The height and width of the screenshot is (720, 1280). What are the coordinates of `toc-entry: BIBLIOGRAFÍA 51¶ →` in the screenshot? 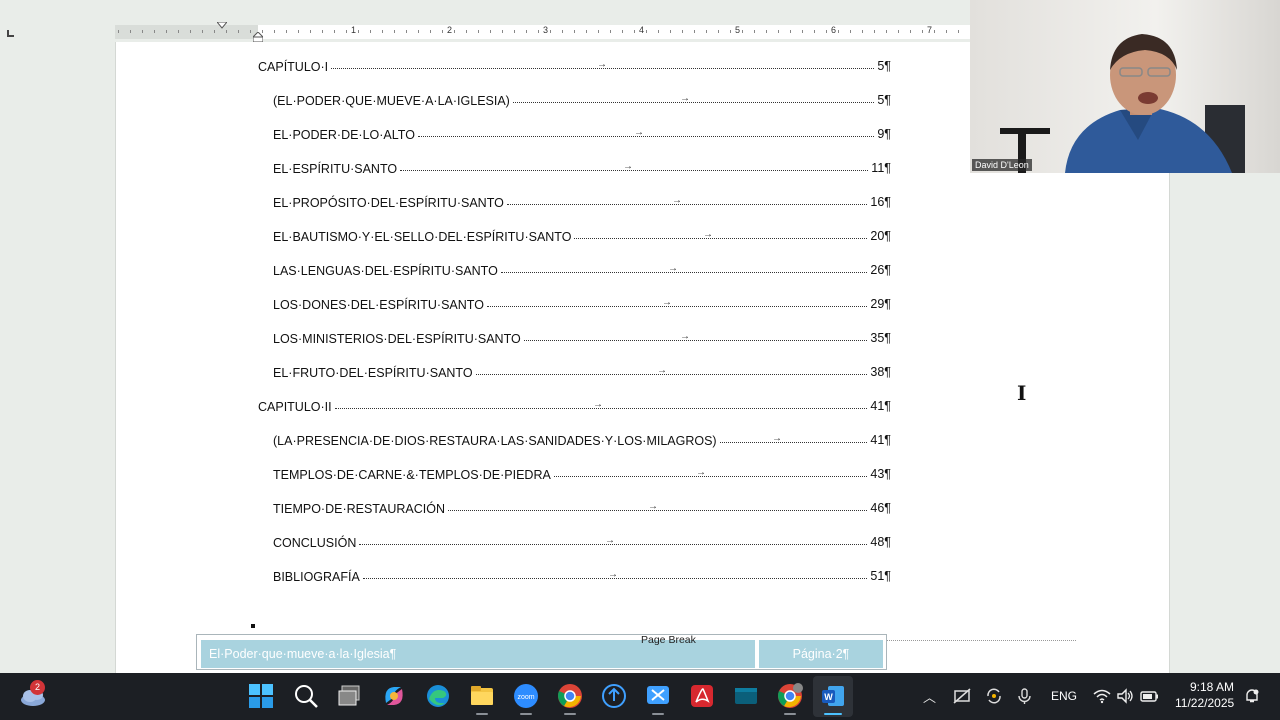 It's located at (445, 577).